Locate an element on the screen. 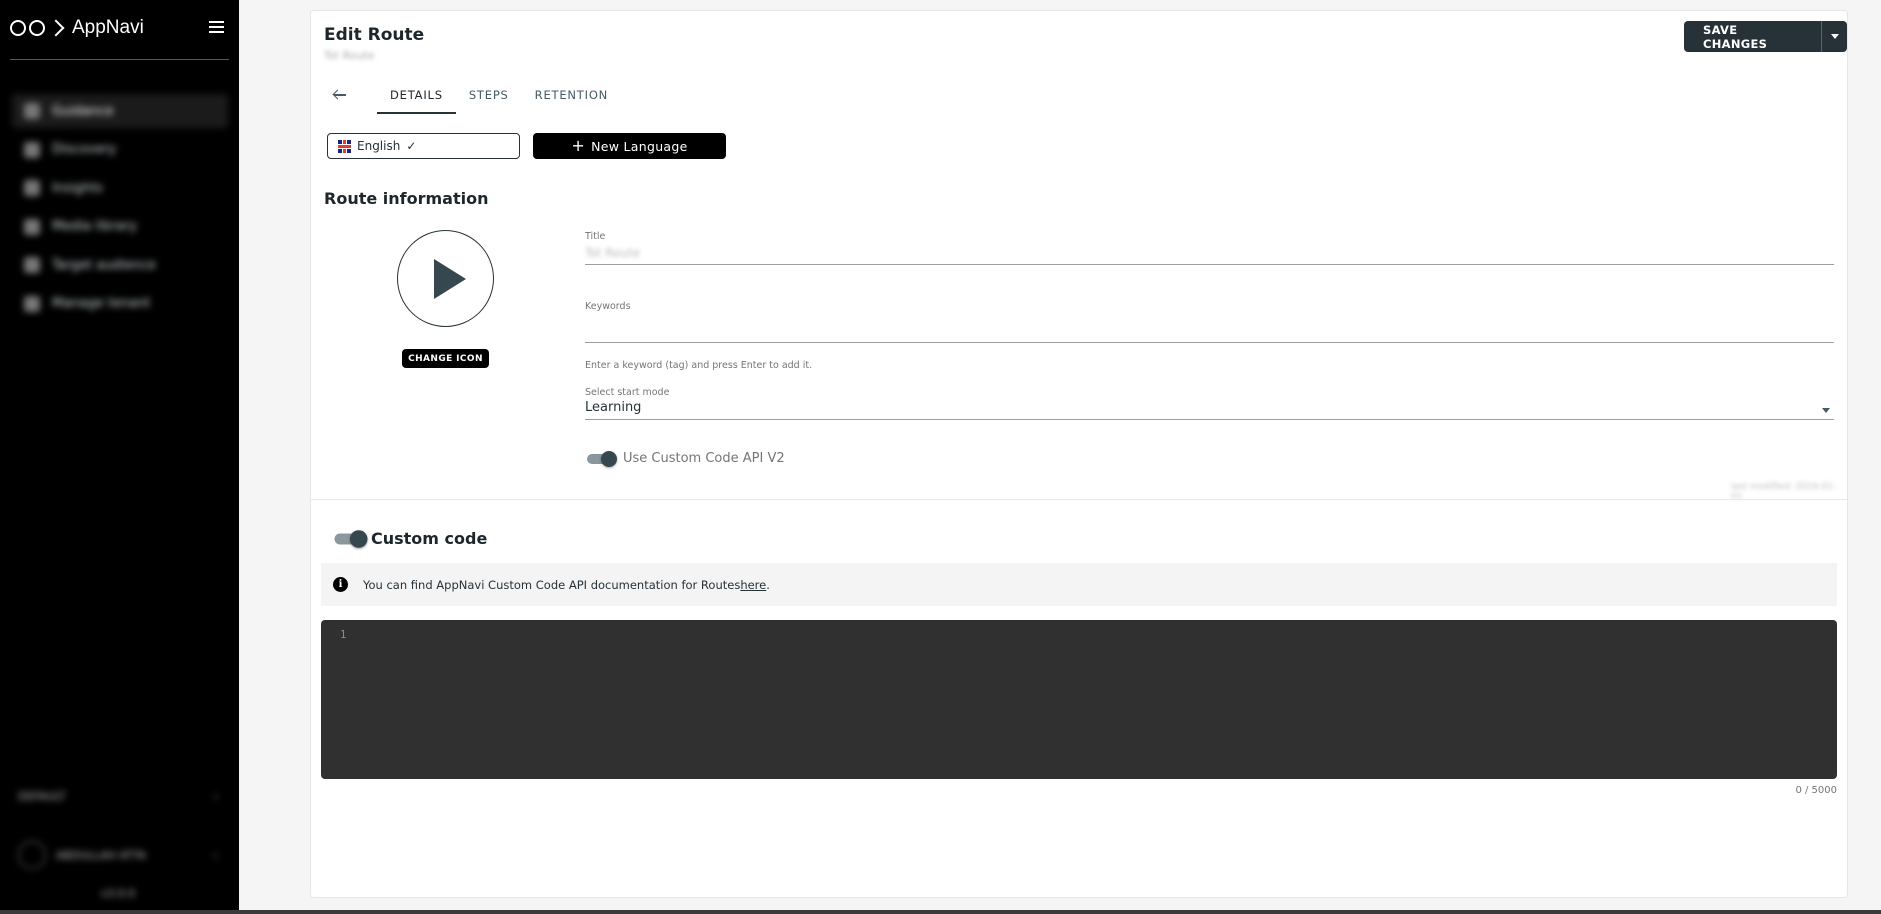 The width and height of the screenshot is (1881, 914). avatar is located at coordinates (32, 855).